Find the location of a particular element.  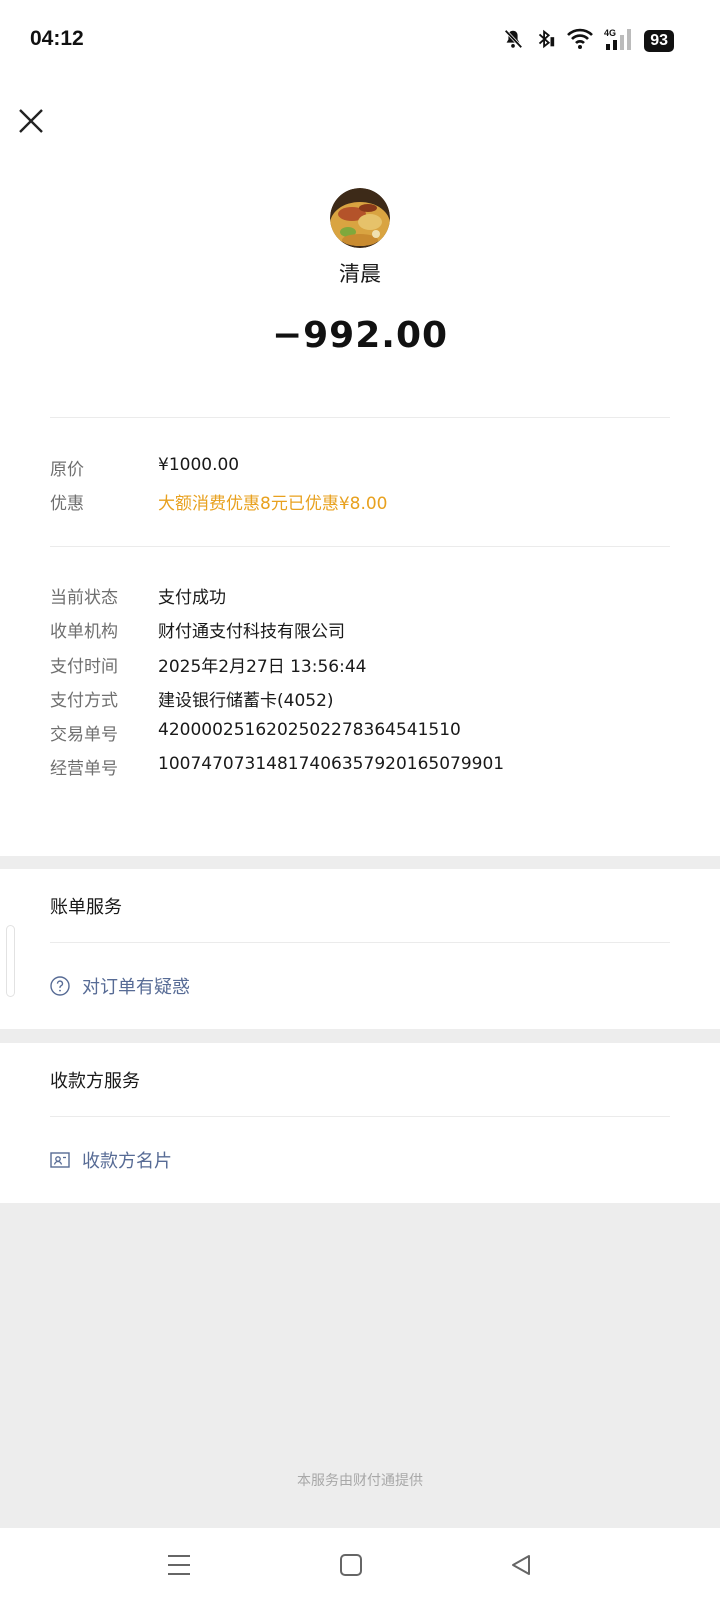

row-label: 支付方式 is located at coordinates (84, 701).